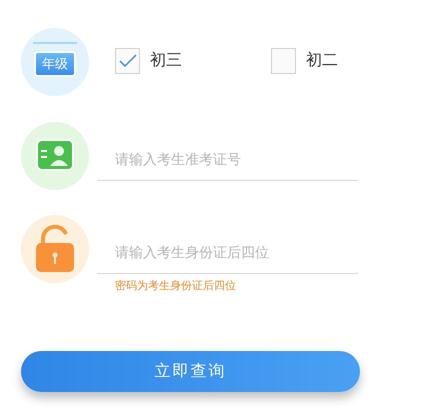  I want to click on password-field: 请输入考生身份证后四位, so click(227, 252).